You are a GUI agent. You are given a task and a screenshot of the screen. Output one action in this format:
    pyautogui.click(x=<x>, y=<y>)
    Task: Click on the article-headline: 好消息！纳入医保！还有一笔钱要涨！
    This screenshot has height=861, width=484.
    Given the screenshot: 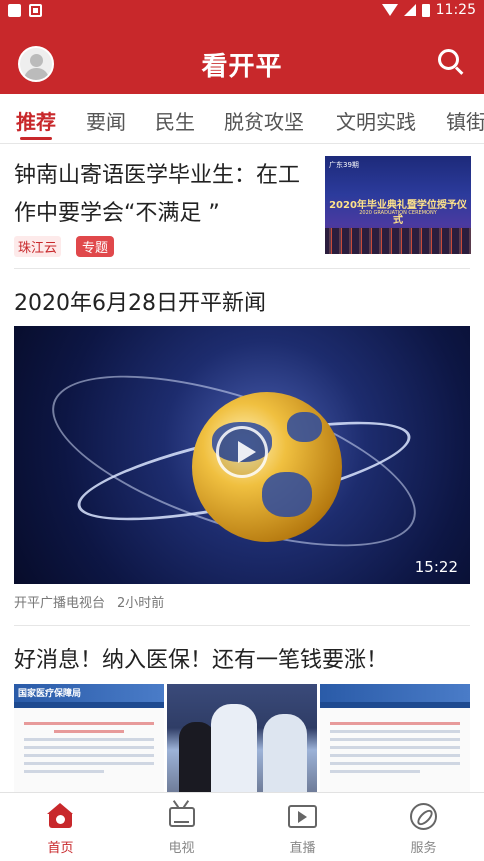 What is the action you would take?
    pyautogui.click(x=201, y=658)
    